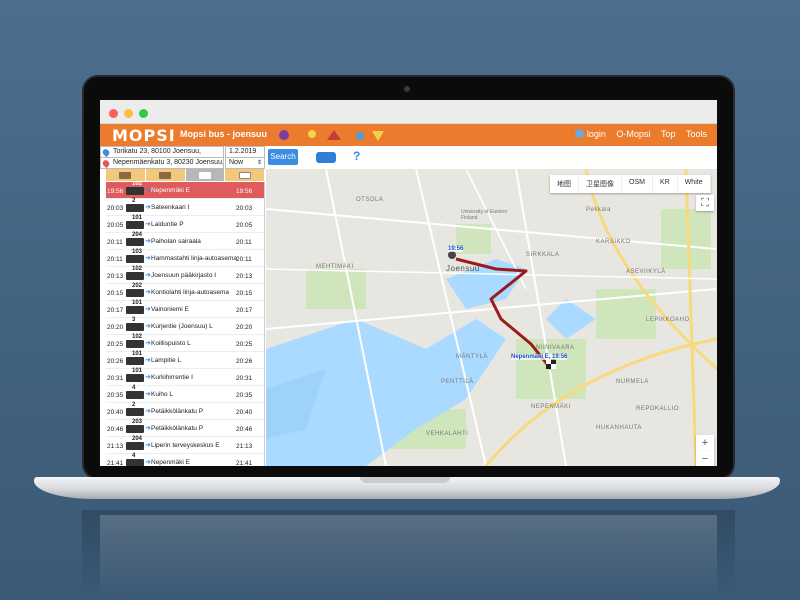 This screenshot has width=800, height=600. What do you see at coordinates (115, 225) in the screenshot?
I see `departure-time: 20:05` at bounding box center [115, 225].